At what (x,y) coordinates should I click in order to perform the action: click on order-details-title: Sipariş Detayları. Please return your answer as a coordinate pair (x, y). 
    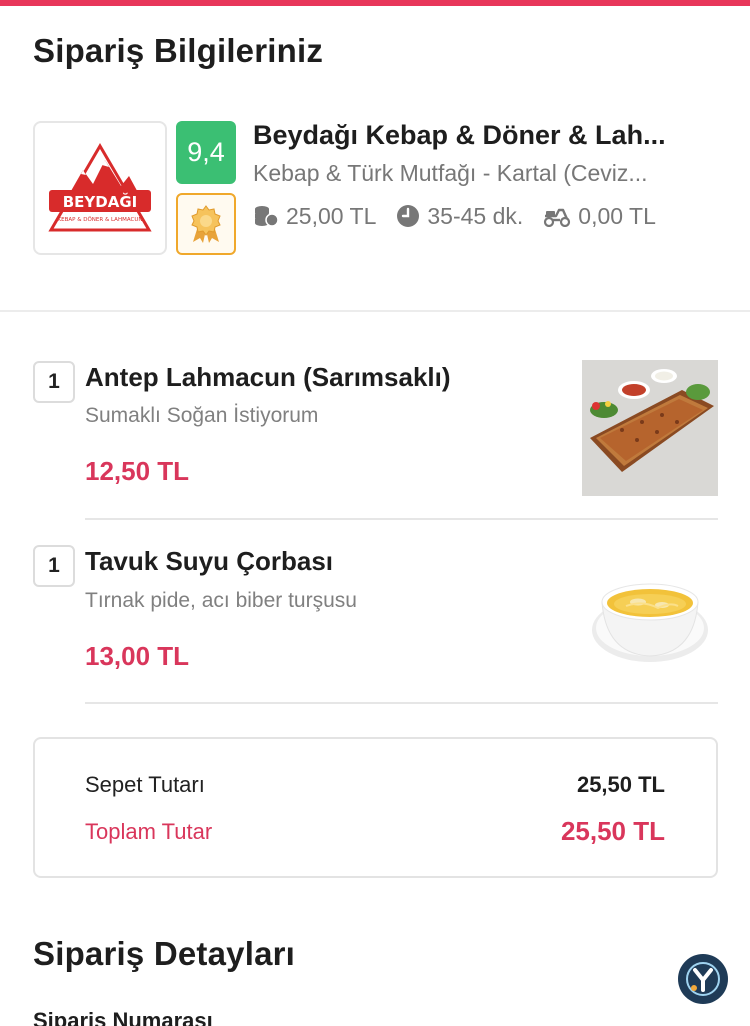
    Looking at the image, I should click on (164, 953).